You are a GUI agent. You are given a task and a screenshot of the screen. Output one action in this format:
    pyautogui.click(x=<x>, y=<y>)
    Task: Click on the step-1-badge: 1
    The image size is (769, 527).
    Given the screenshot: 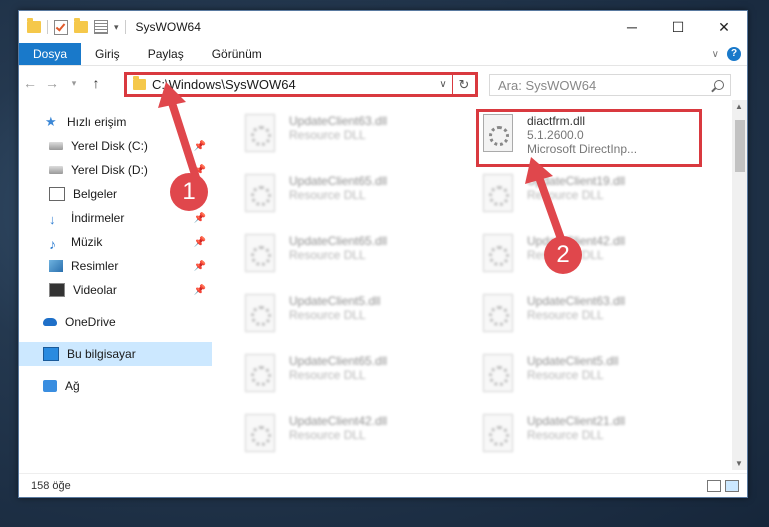 What is the action you would take?
    pyautogui.click(x=189, y=192)
    